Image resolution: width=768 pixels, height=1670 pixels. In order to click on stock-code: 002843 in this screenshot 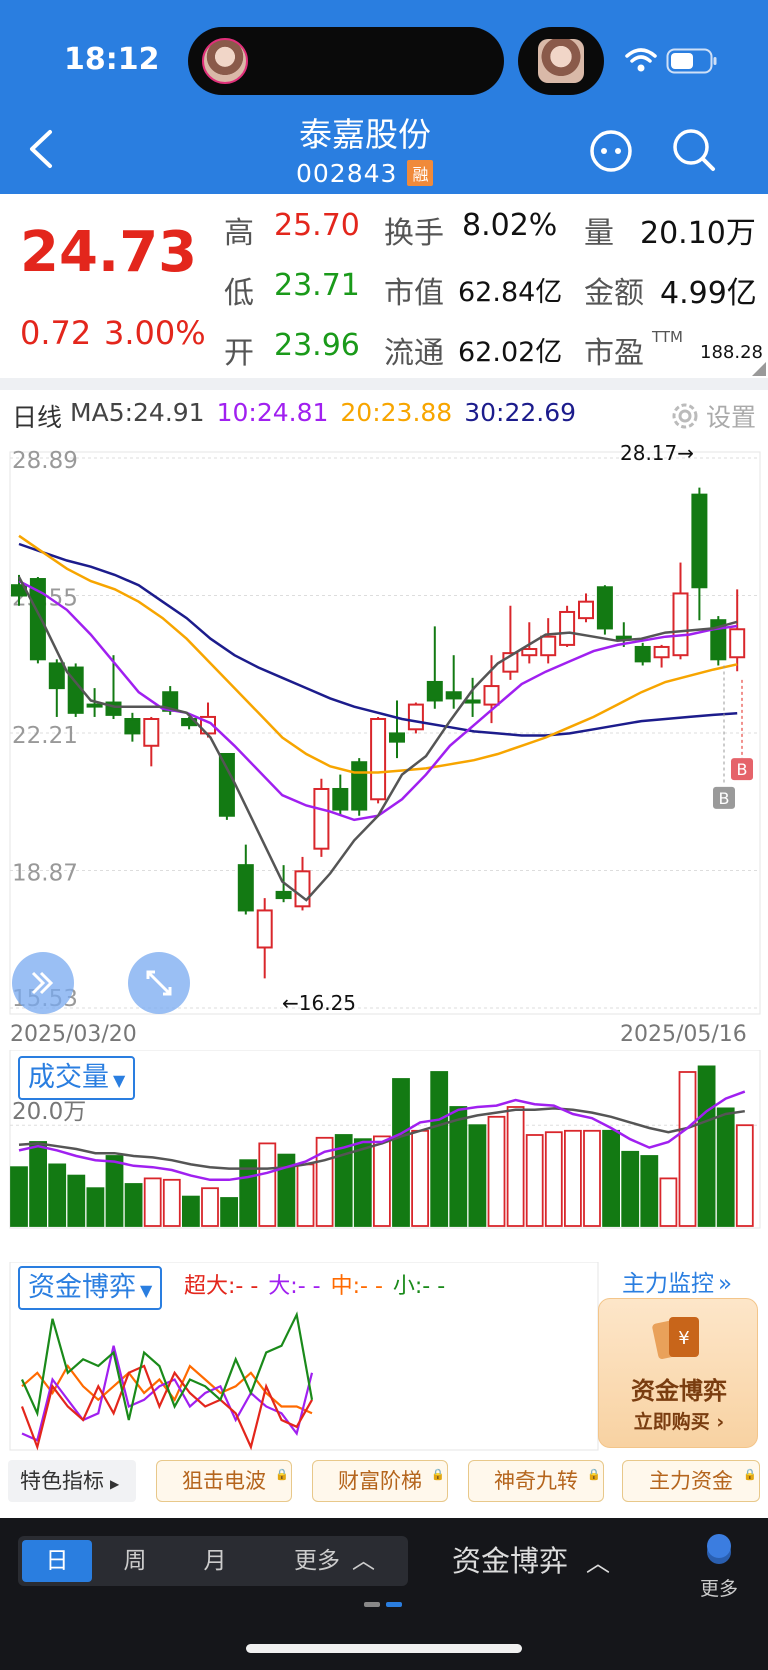, I will do `click(347, 173)`.